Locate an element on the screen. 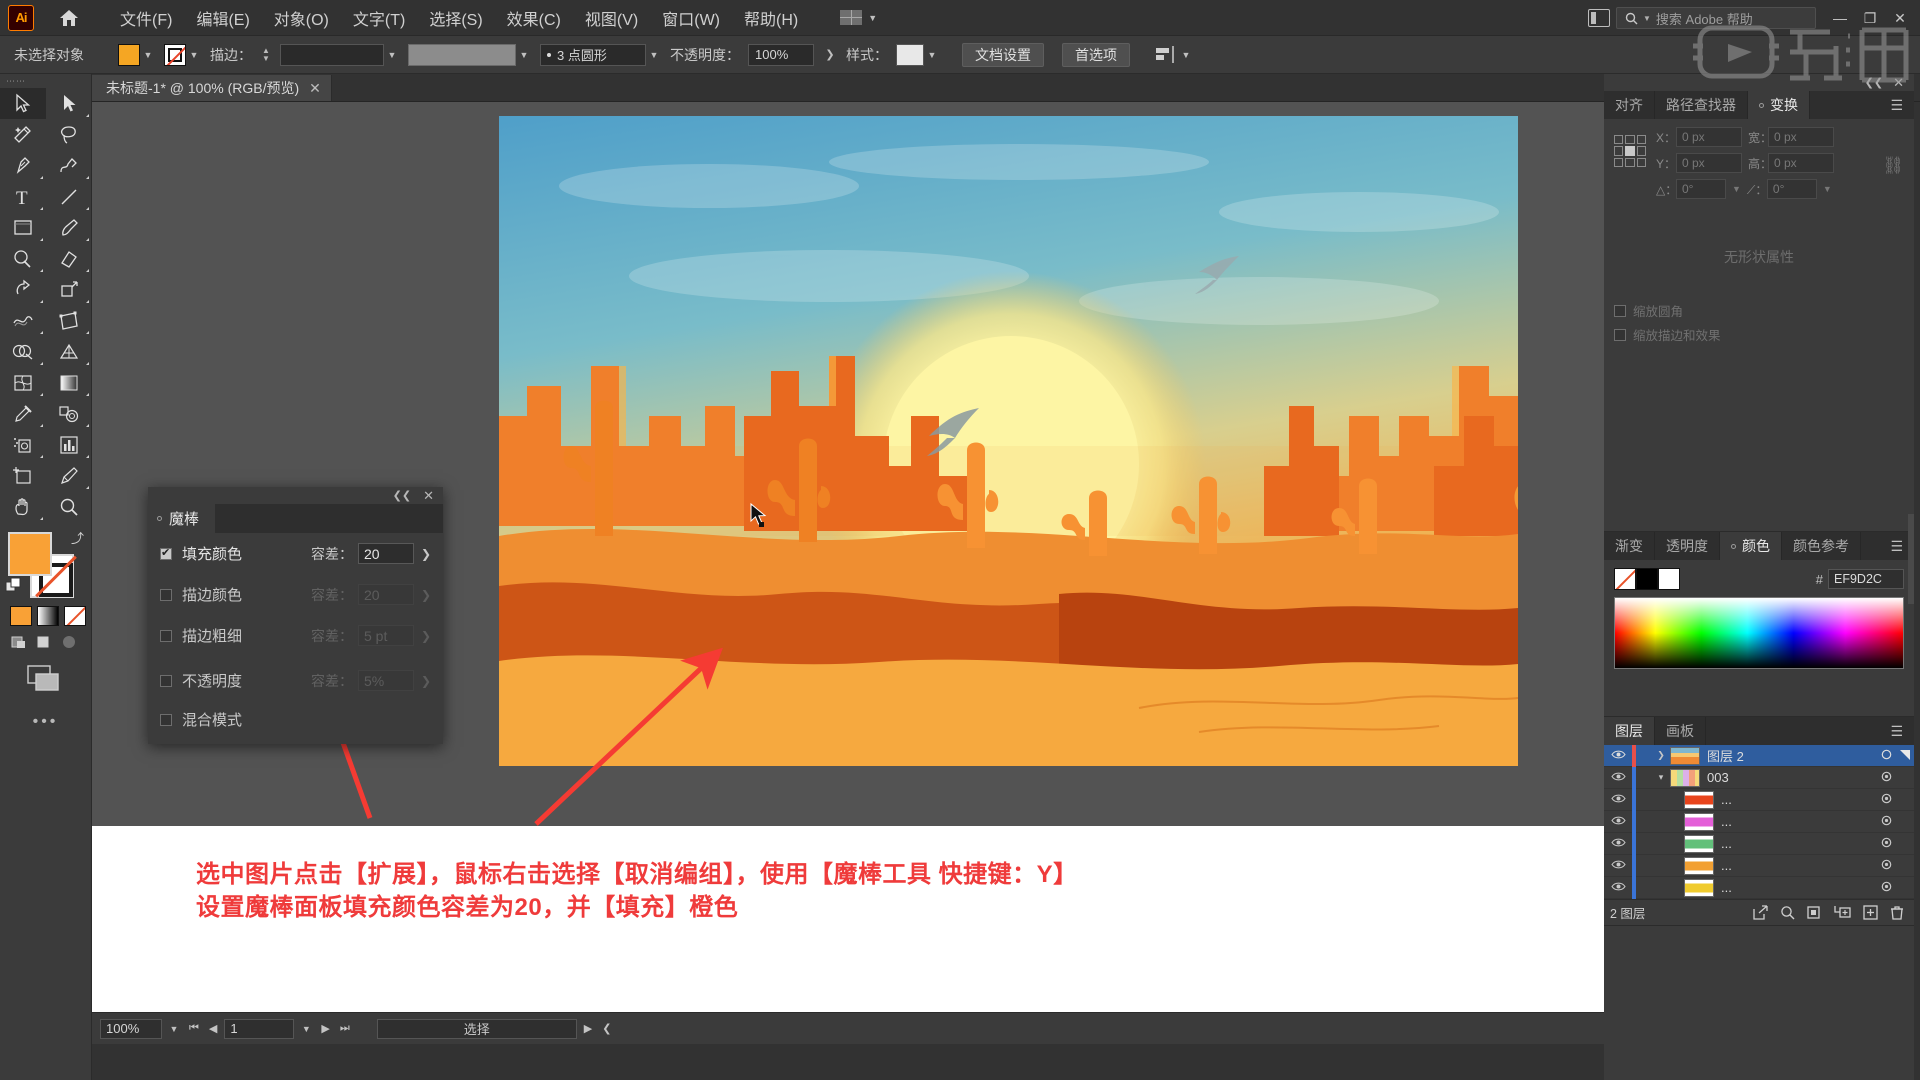 The width and height of the screenshot is (1920, 1080). anchor-tr is located at coordinates (1641, 140).